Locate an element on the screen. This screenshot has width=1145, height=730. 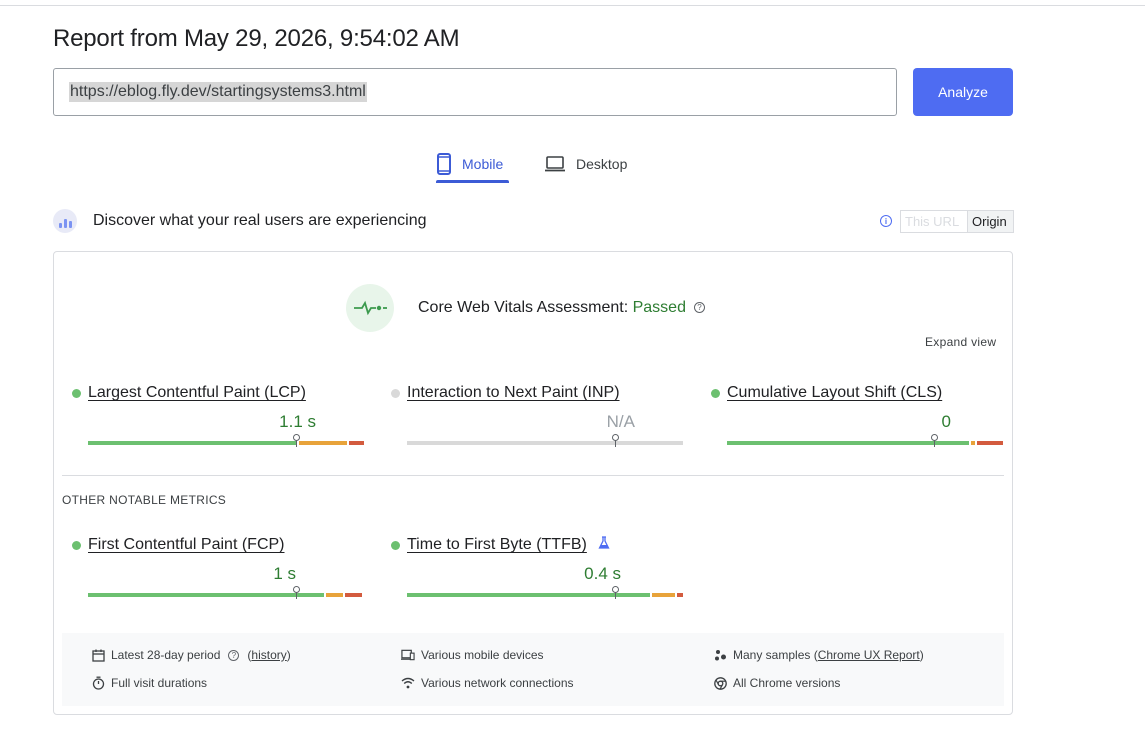
tab-desktop: Desktop is located at coordinates (594, 164).